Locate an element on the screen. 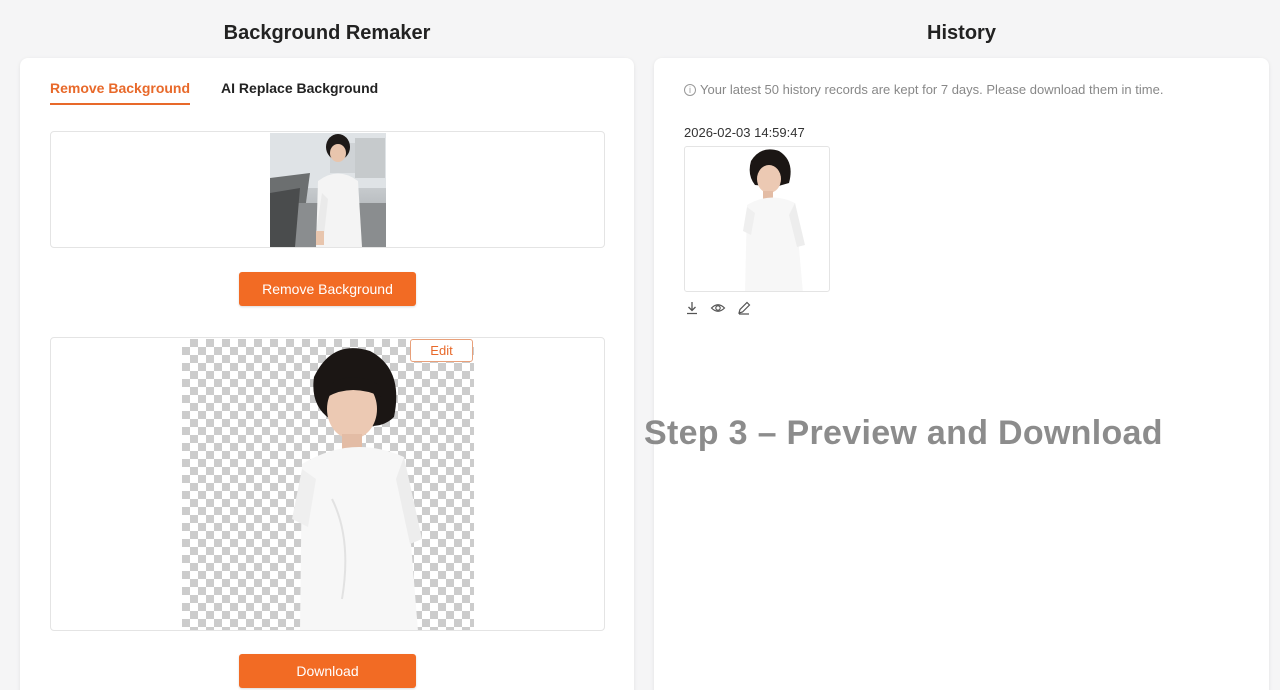 The height and width of the screenshot is (690, 1280). remove-background-button: Remove Background is located at coordinates (327, 289).